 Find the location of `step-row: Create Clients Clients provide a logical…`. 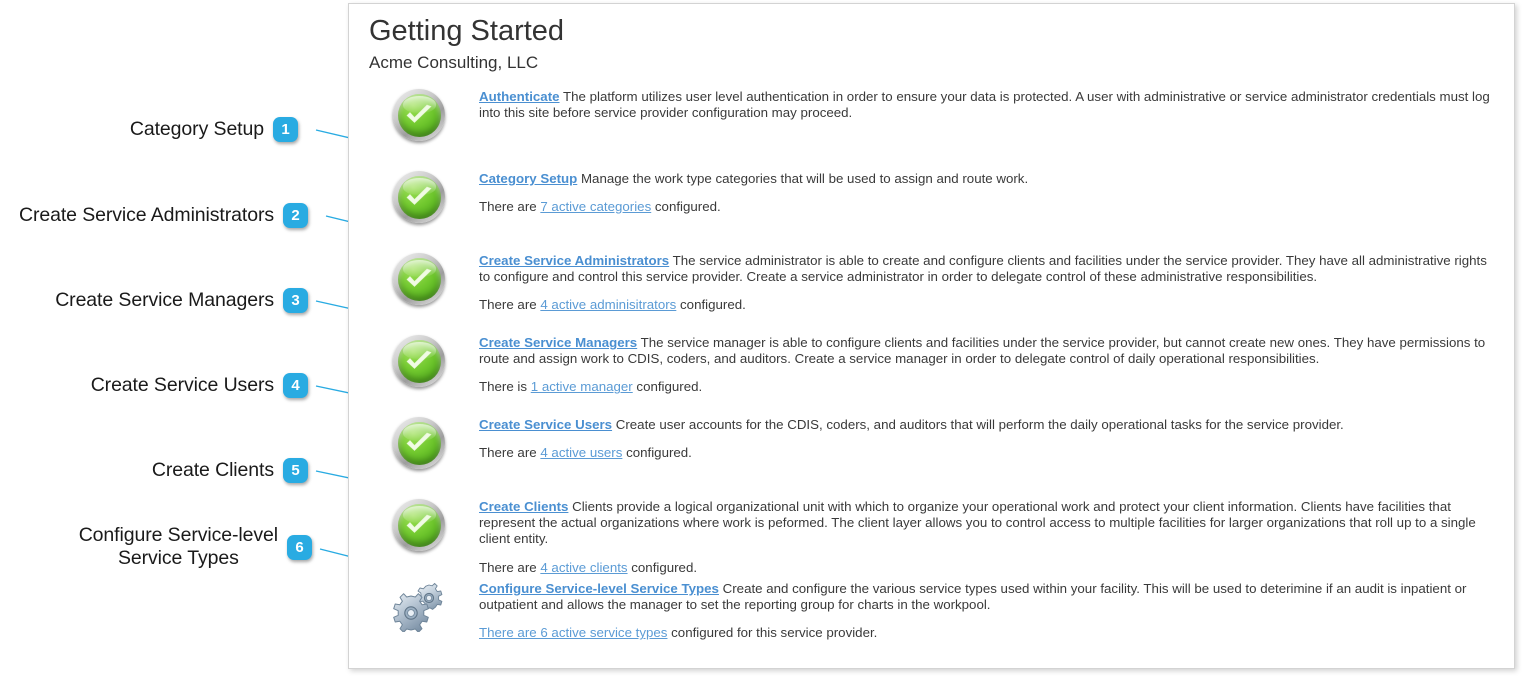

step-row: Create Clients Clients provide a logical… is located at coordinates (929, 538).